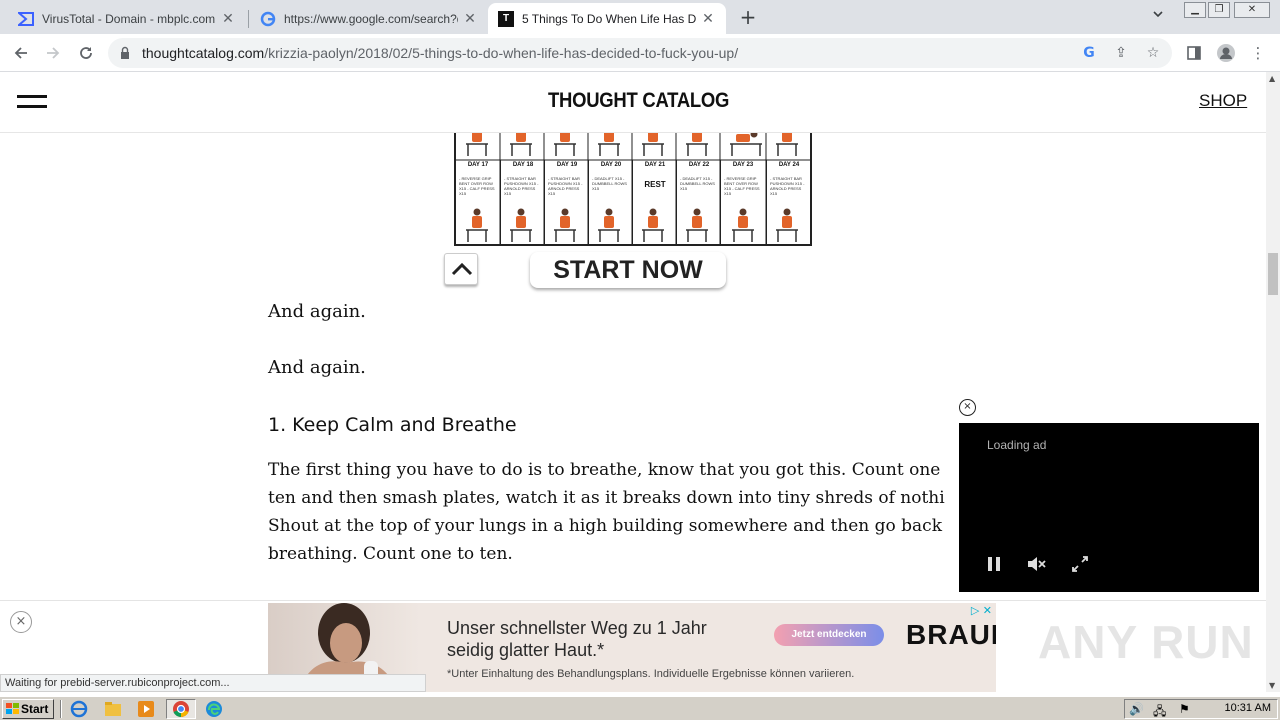 This screenshot has width=1280, height=723. What do you see at coordinates (994, 564) in the screenshot?
I see `pause-icon` at bounding box center [994, 564].